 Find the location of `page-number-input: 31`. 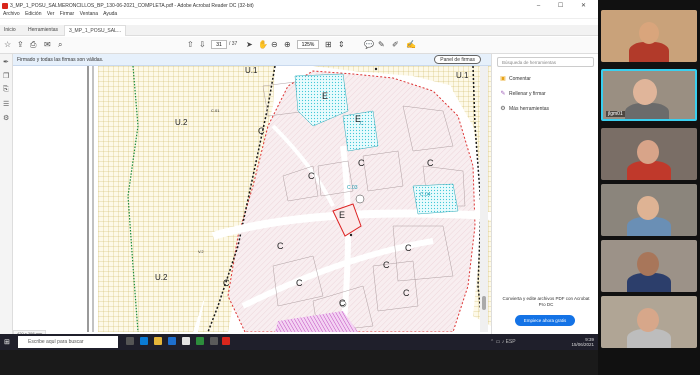

page-number-input: 31 is located at coordinates (219, 44).